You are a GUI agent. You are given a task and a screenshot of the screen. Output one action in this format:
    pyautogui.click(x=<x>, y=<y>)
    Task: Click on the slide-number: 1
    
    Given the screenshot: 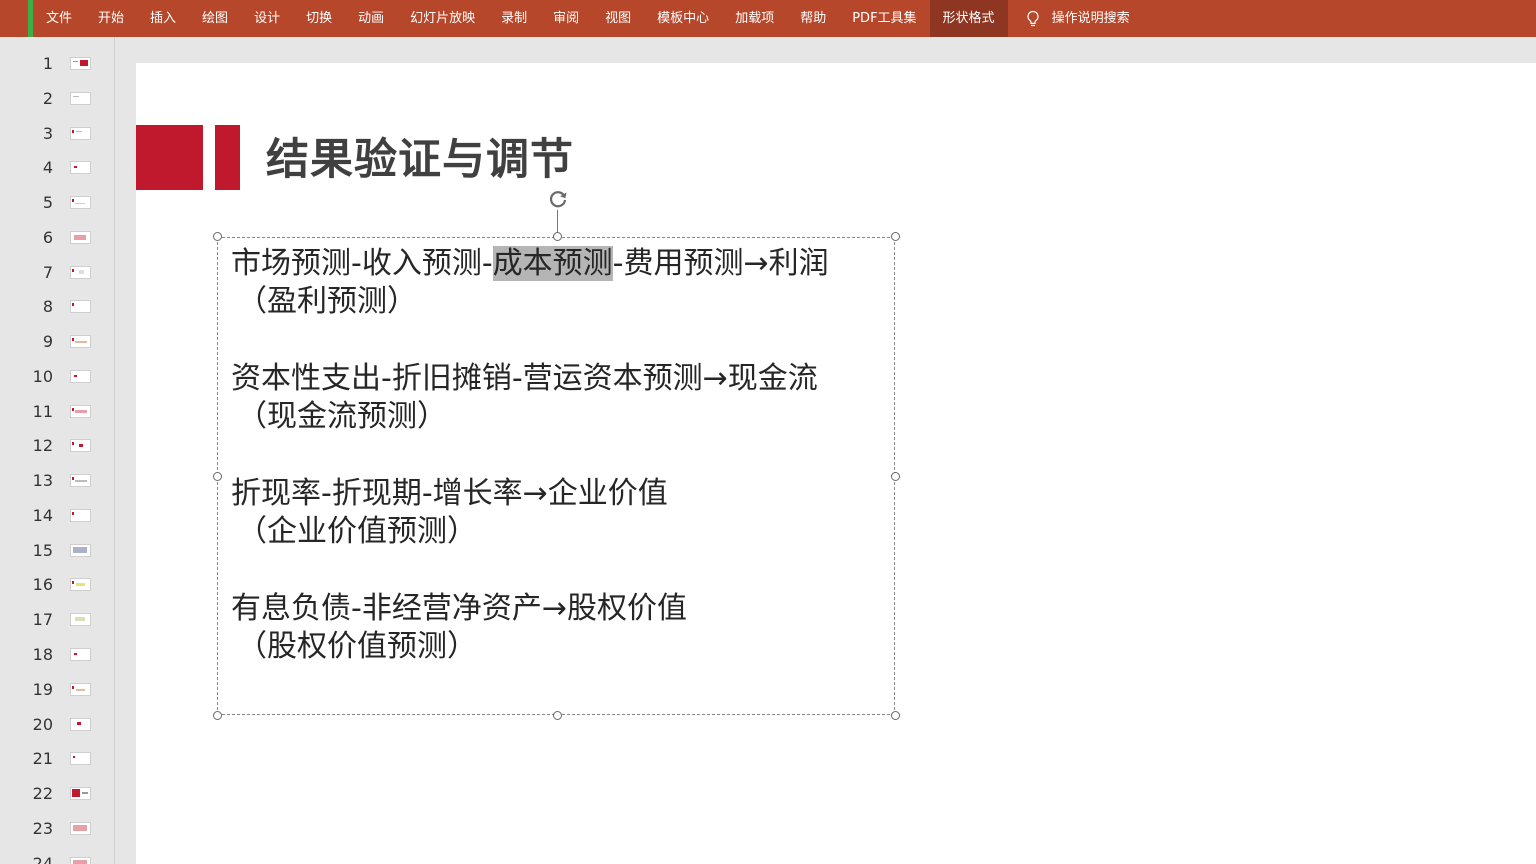 What is the action you would take?
    pyautogui.click(x=47, y=63)
    